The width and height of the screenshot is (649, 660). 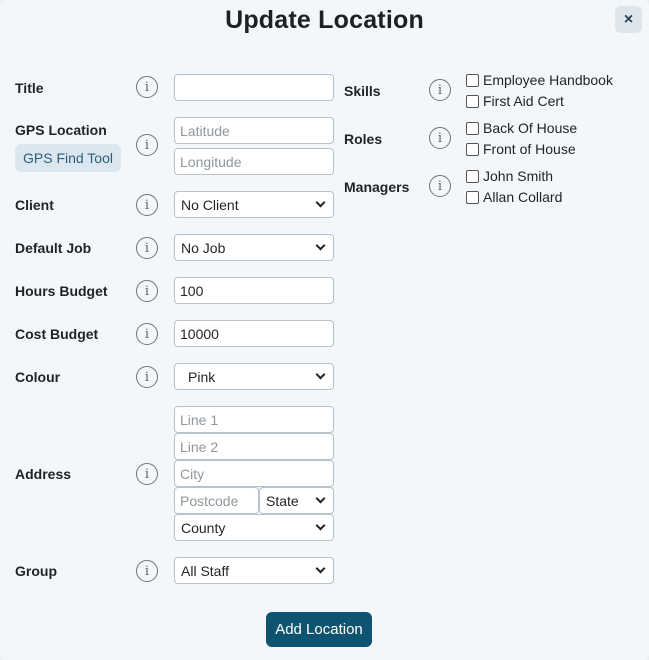 What do you see at coordinates (61, 291) in the screenshot?
I see `hours-budget-label: Hours Budget` at bounding box center [61, 291].